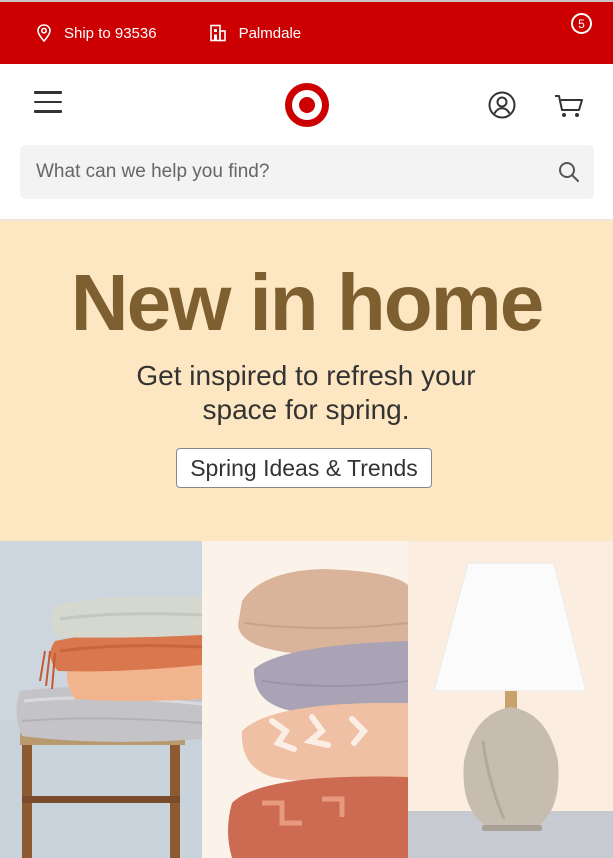  I want to click on cart-icon, so click(569, 105).